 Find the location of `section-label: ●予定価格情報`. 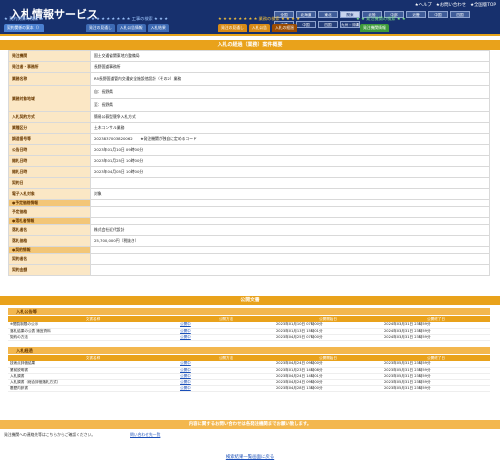

section-label: ●予定価格情報 is located at coordinates (49, 203).